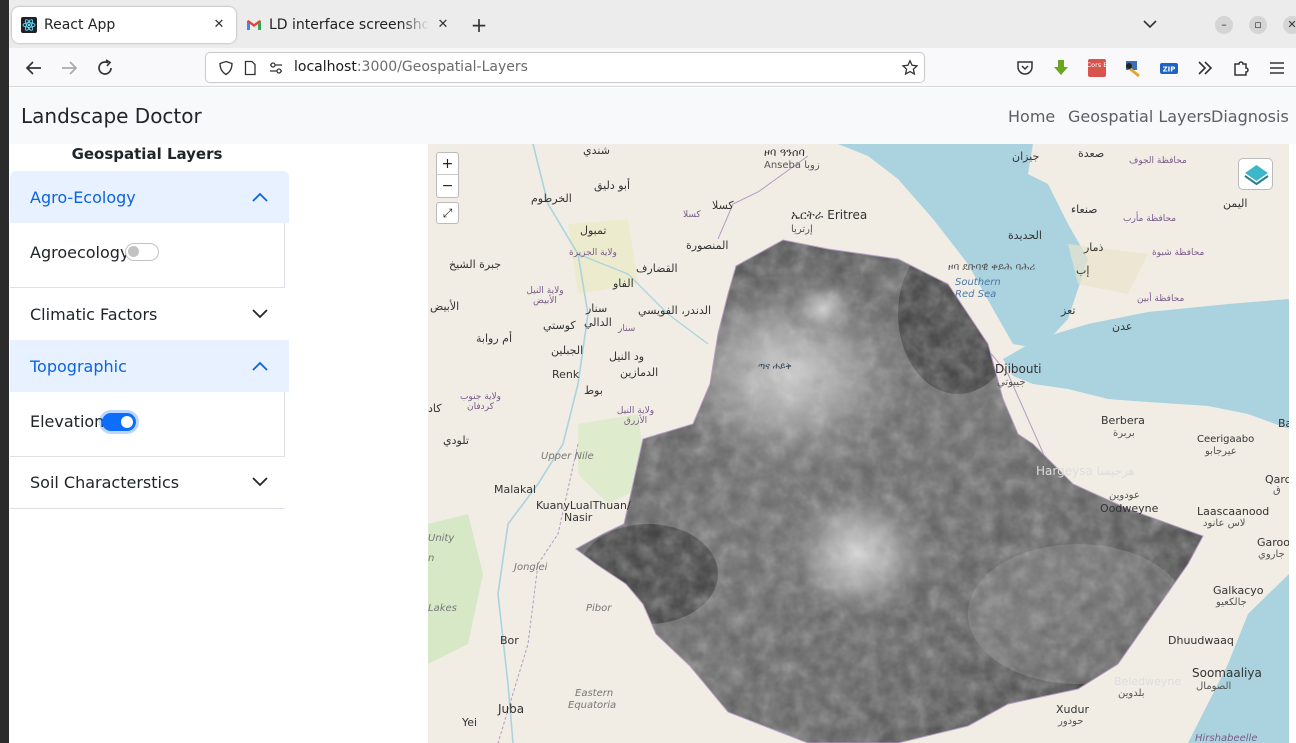 The image size is (1296, 743). I want to click on map-label: Renk, so click(566, 374).